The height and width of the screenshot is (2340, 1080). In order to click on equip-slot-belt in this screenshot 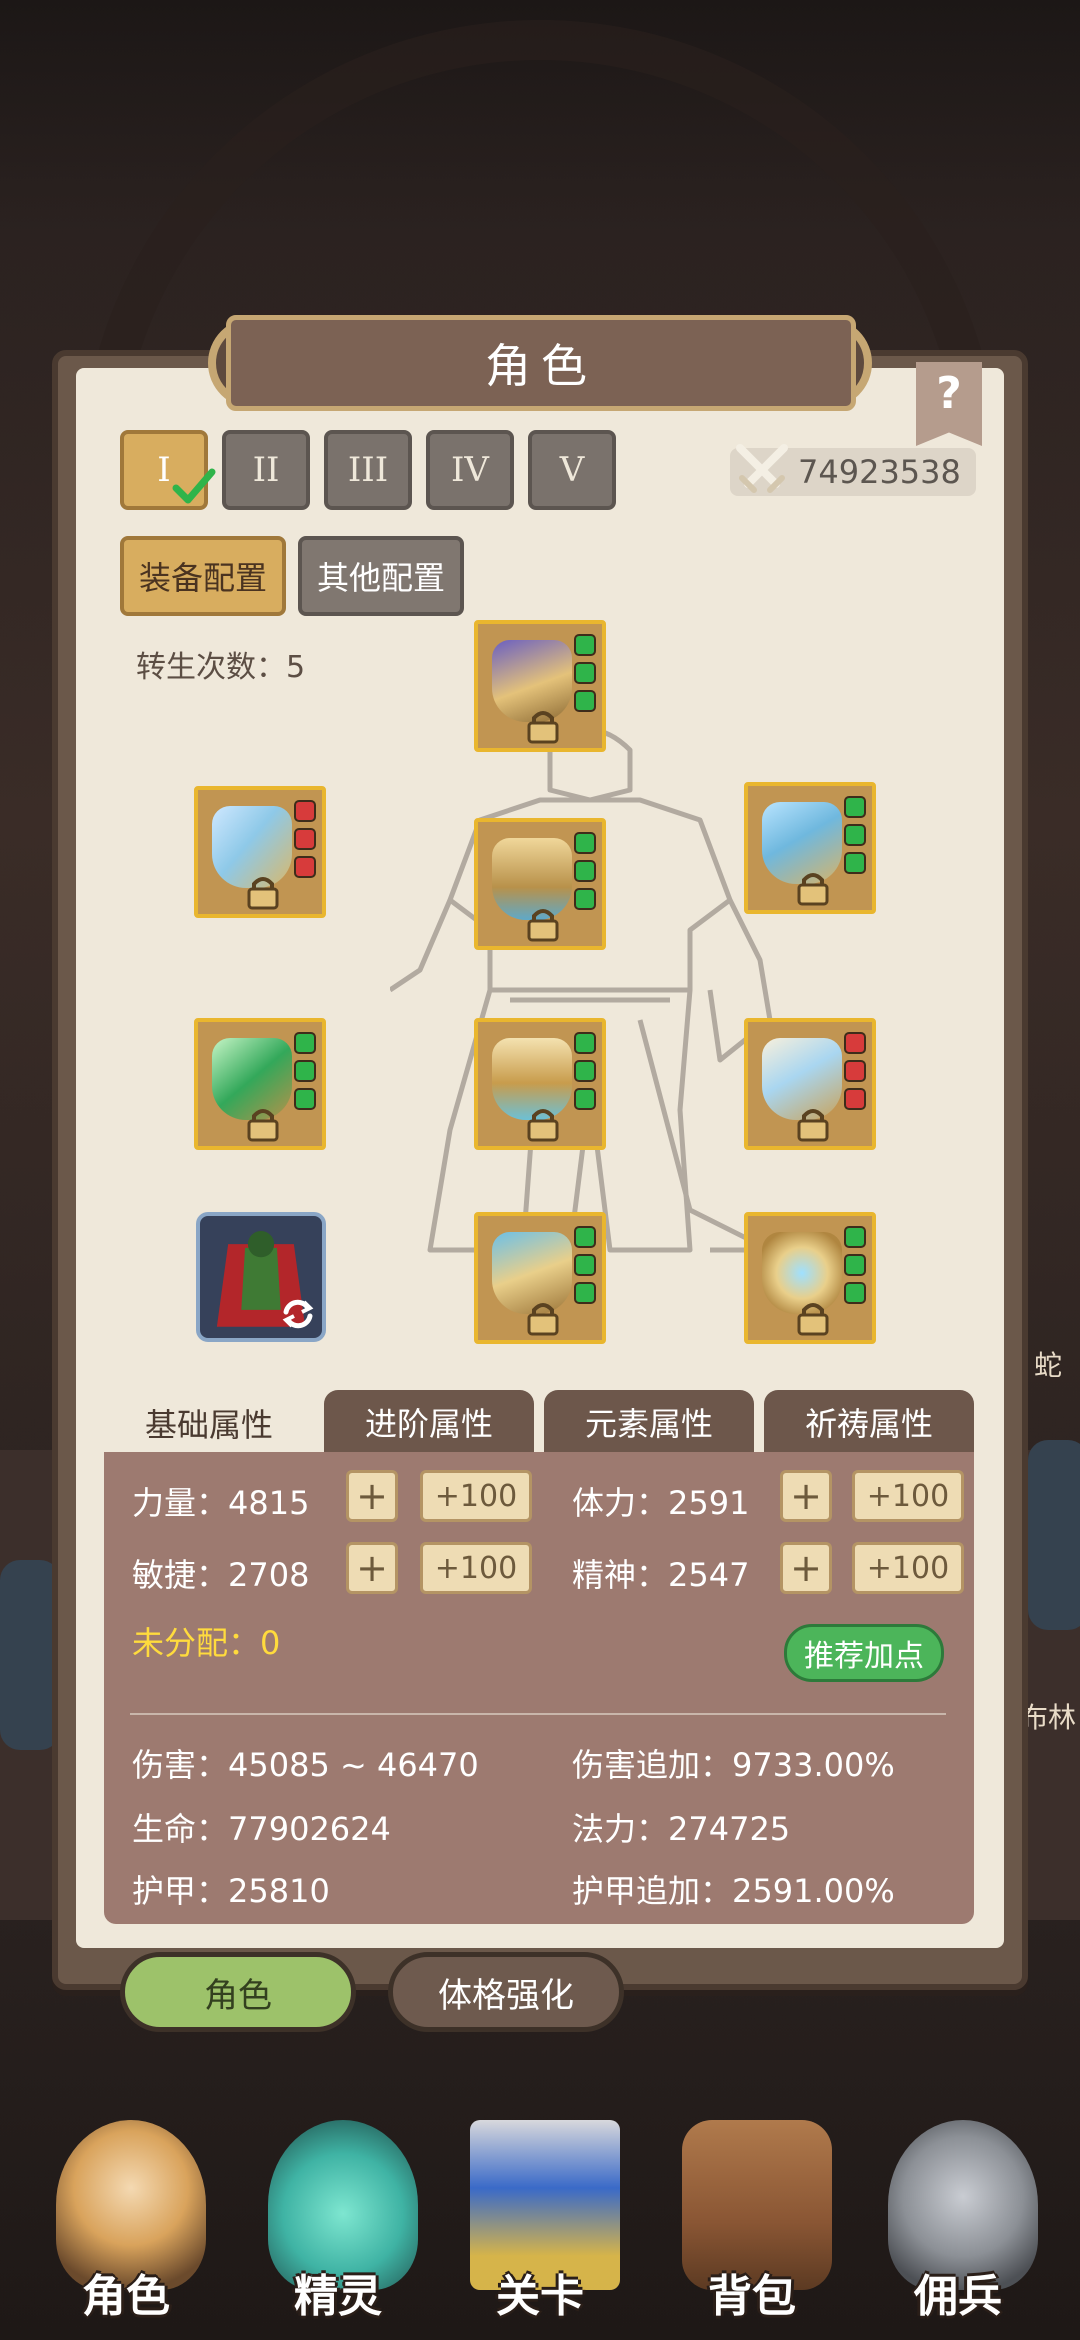, I will do `click(540, 1084)`.